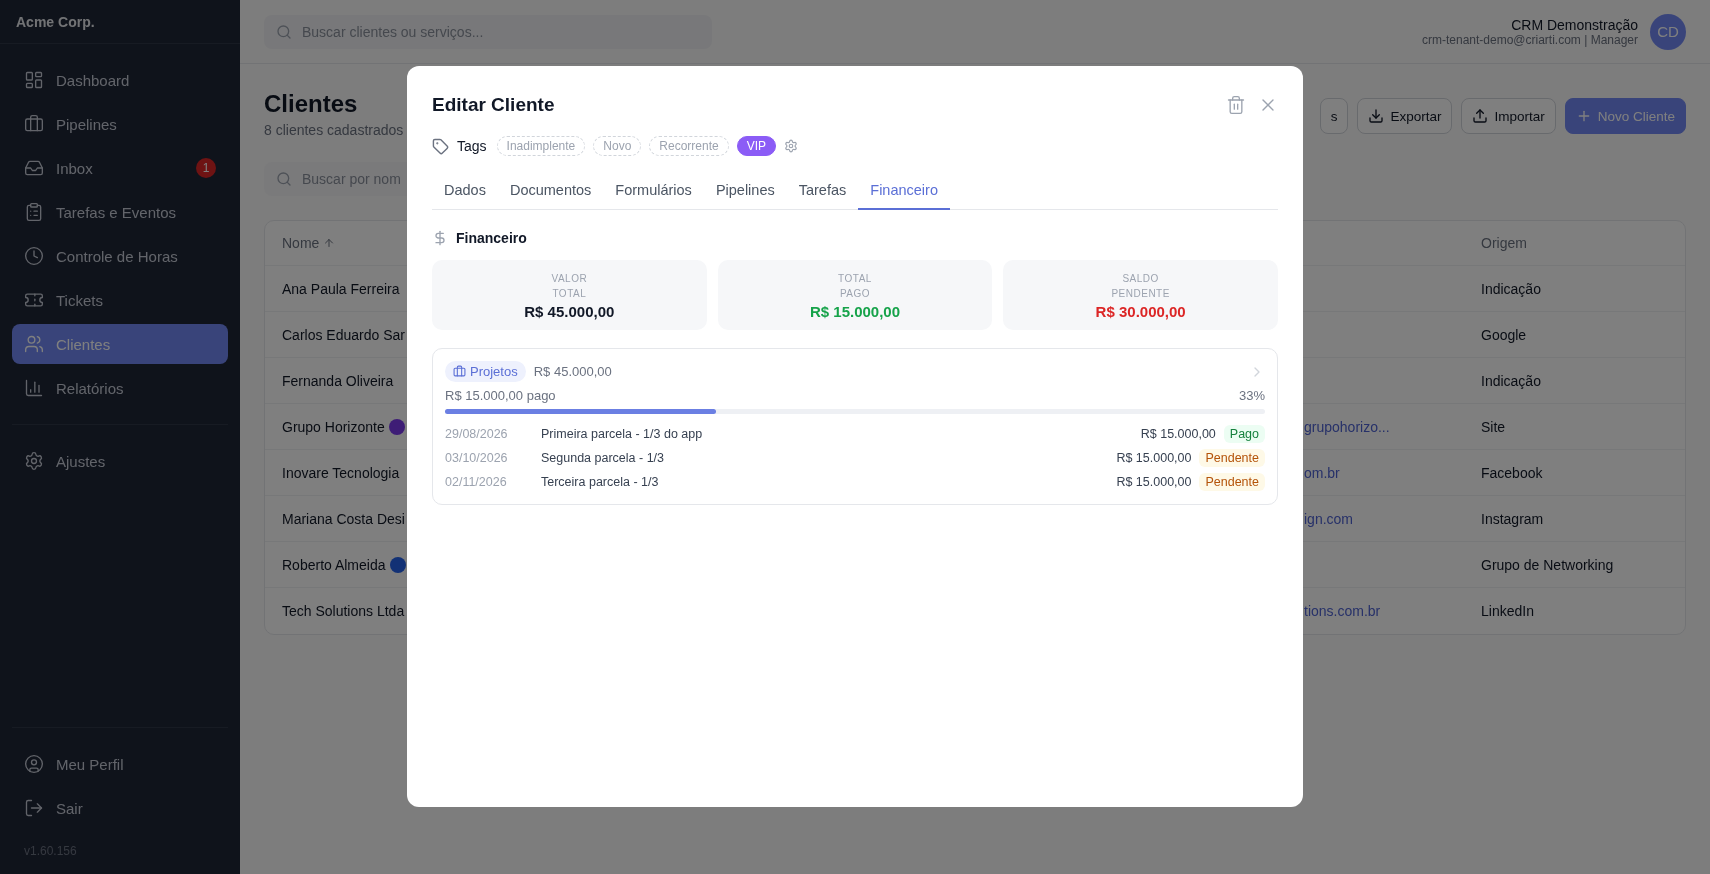 This screenshot has height=874, width=1710. What do you see at coordinates (120, 300) in the screenshot?
I see `nav-item: Tickets` at bounding box center [120, 300].